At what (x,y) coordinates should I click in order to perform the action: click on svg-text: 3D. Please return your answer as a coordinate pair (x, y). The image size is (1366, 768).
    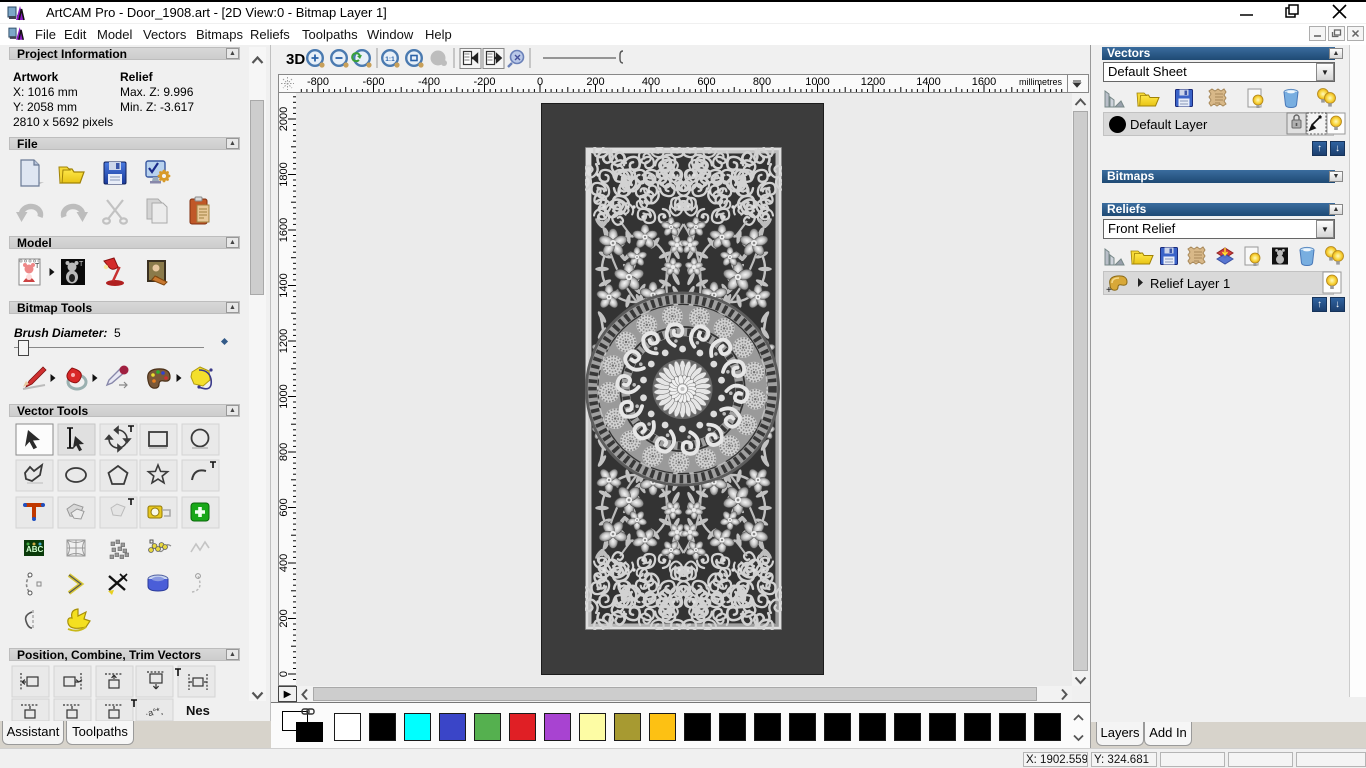
    Looking at the image, I should click on (295, 59).